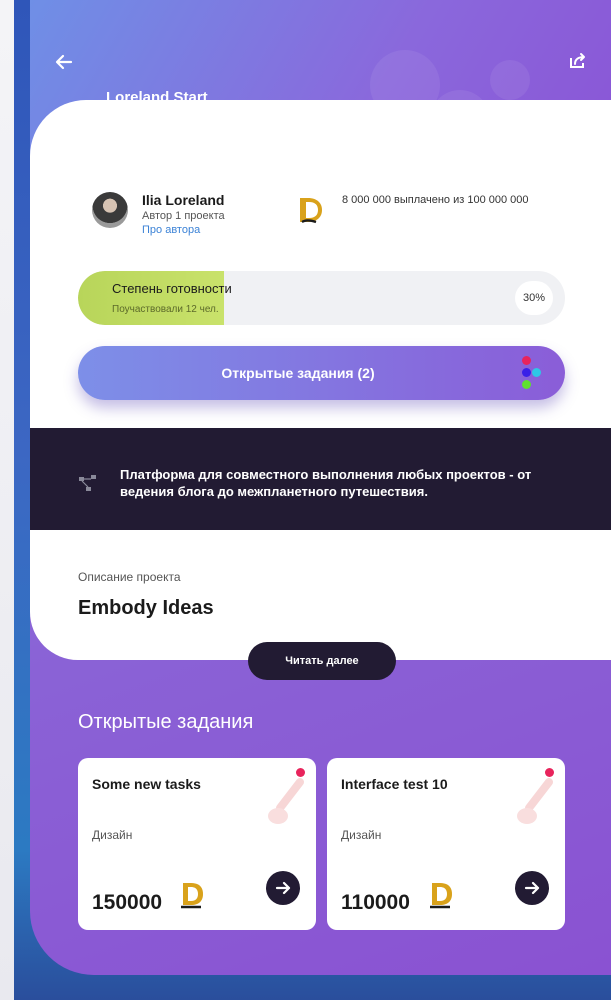  What do you see at coordinates (110, 210) in the screenshot?
I see `author-avatar` at bounding box center [110, 210].